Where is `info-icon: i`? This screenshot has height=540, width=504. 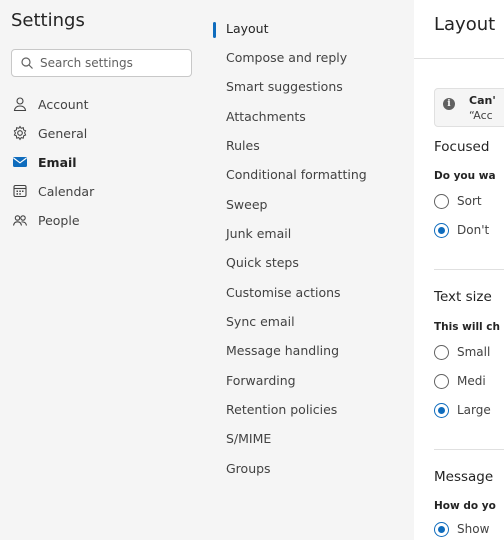
info-icon: i is located at coordinates (449, 104).